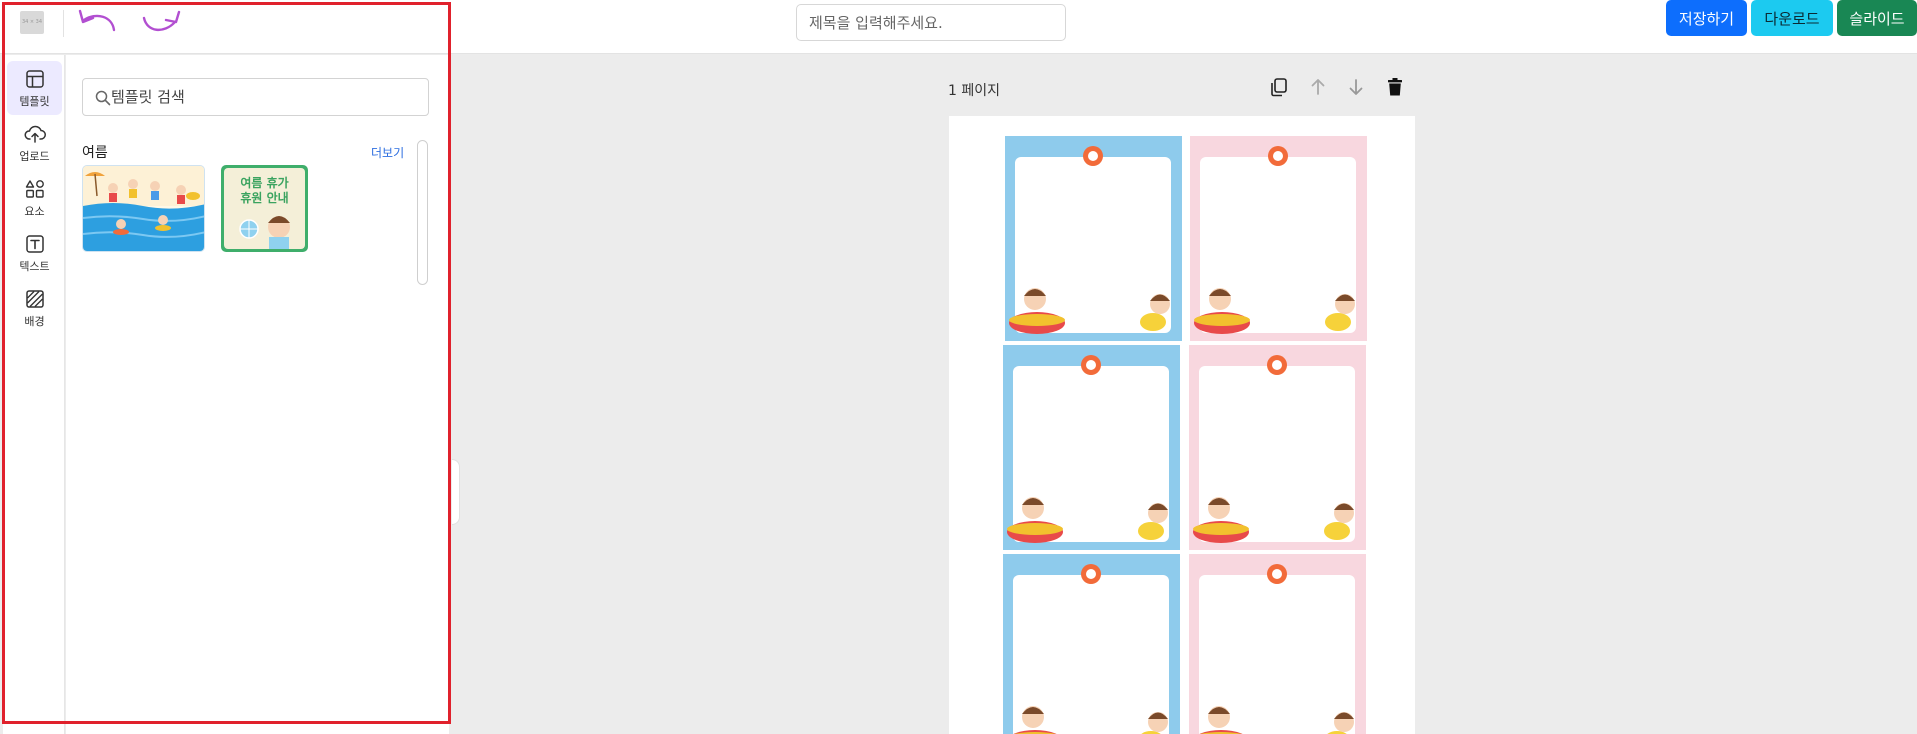  I want to click on sidebar-item-background: 배경, so click(34, 308).